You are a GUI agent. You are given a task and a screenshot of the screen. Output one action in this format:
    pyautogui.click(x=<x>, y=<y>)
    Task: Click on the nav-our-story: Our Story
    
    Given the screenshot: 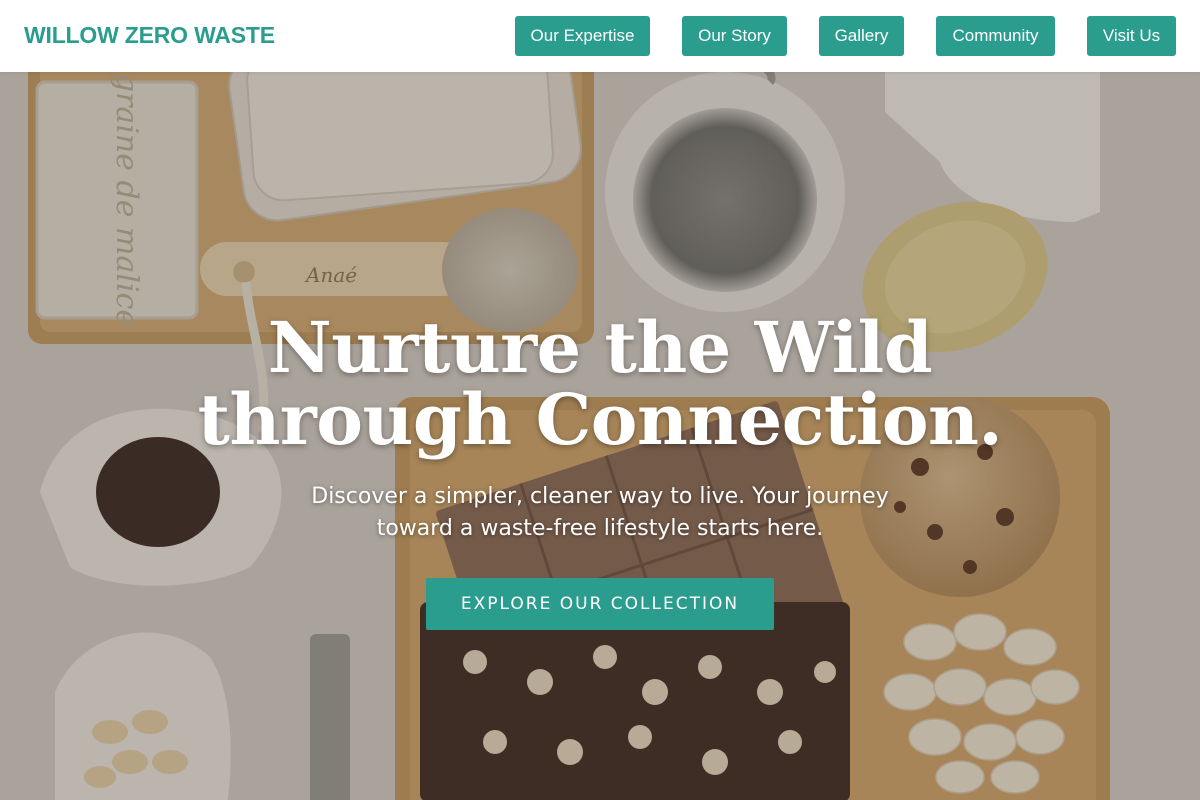 What is the action you would take?
    pyautogui.click(x=734, y=36)
    